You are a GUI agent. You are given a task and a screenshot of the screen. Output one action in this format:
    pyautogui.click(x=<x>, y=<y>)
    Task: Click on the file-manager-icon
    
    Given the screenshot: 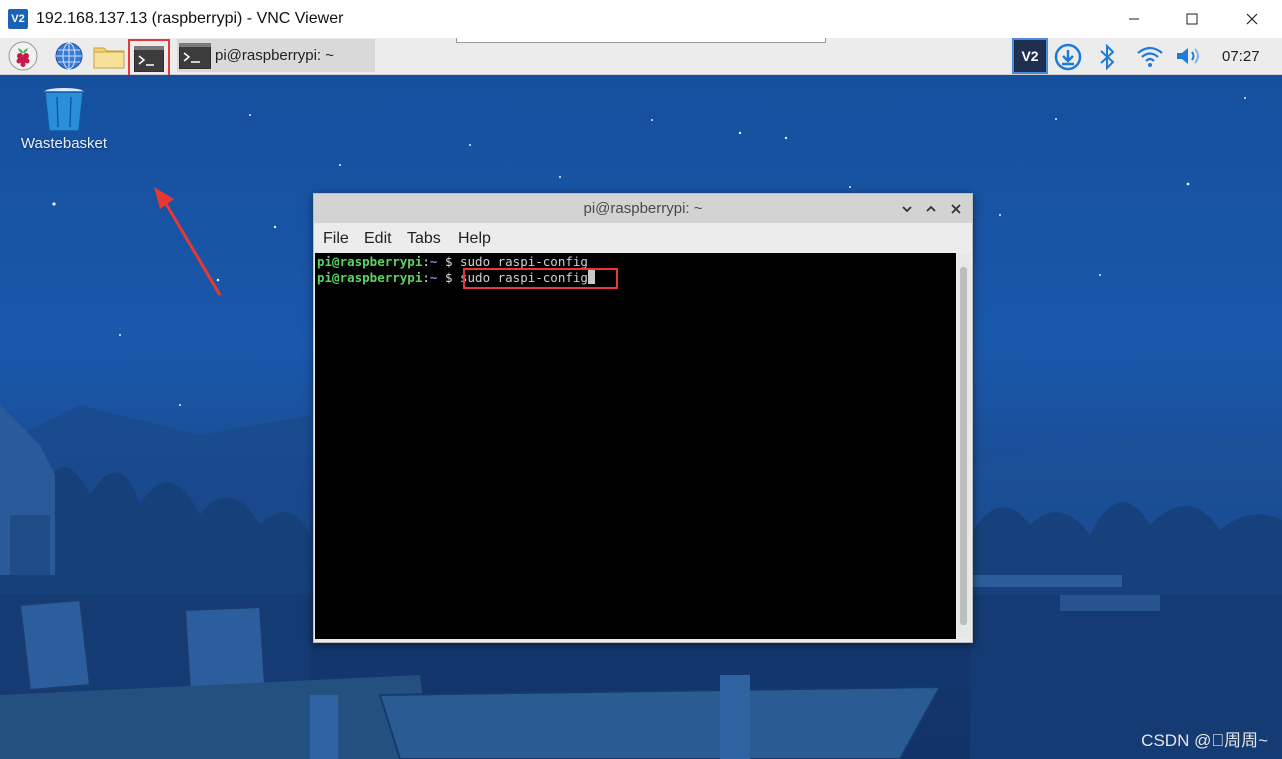 What is the action you would take?
    pyautogui.click(x=109, y=58)
    